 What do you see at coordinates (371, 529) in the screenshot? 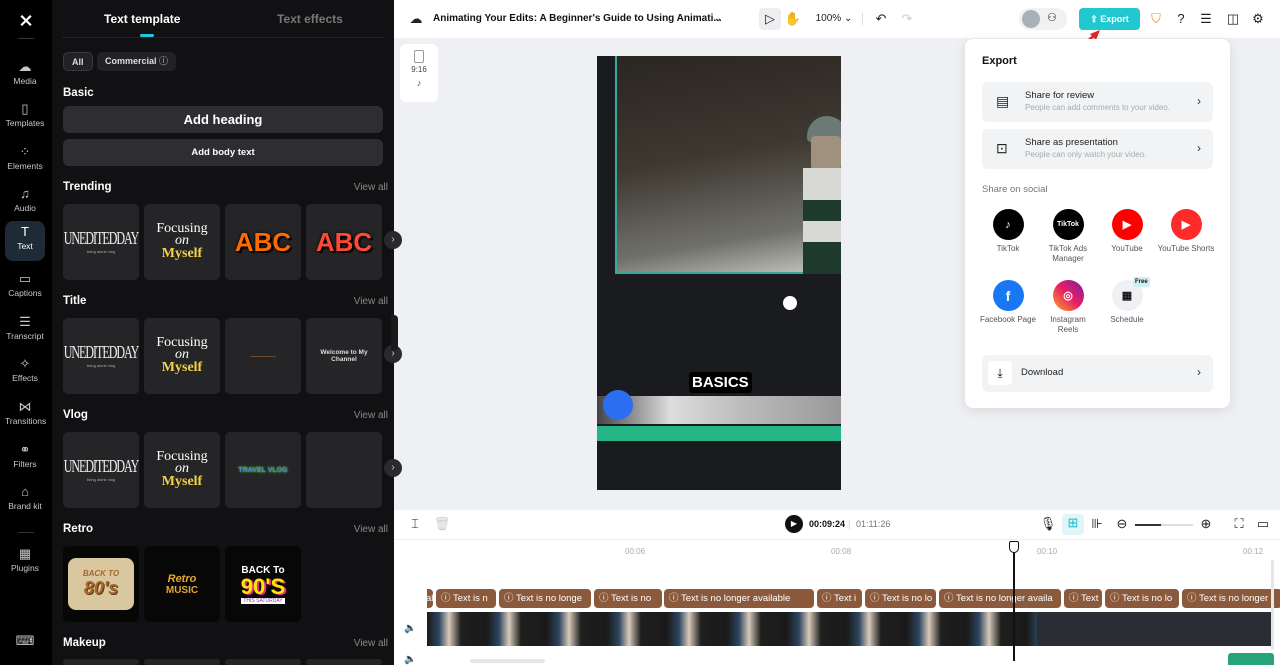
I see `view-all-retro-link: View all` at bounding box center [371, 529].